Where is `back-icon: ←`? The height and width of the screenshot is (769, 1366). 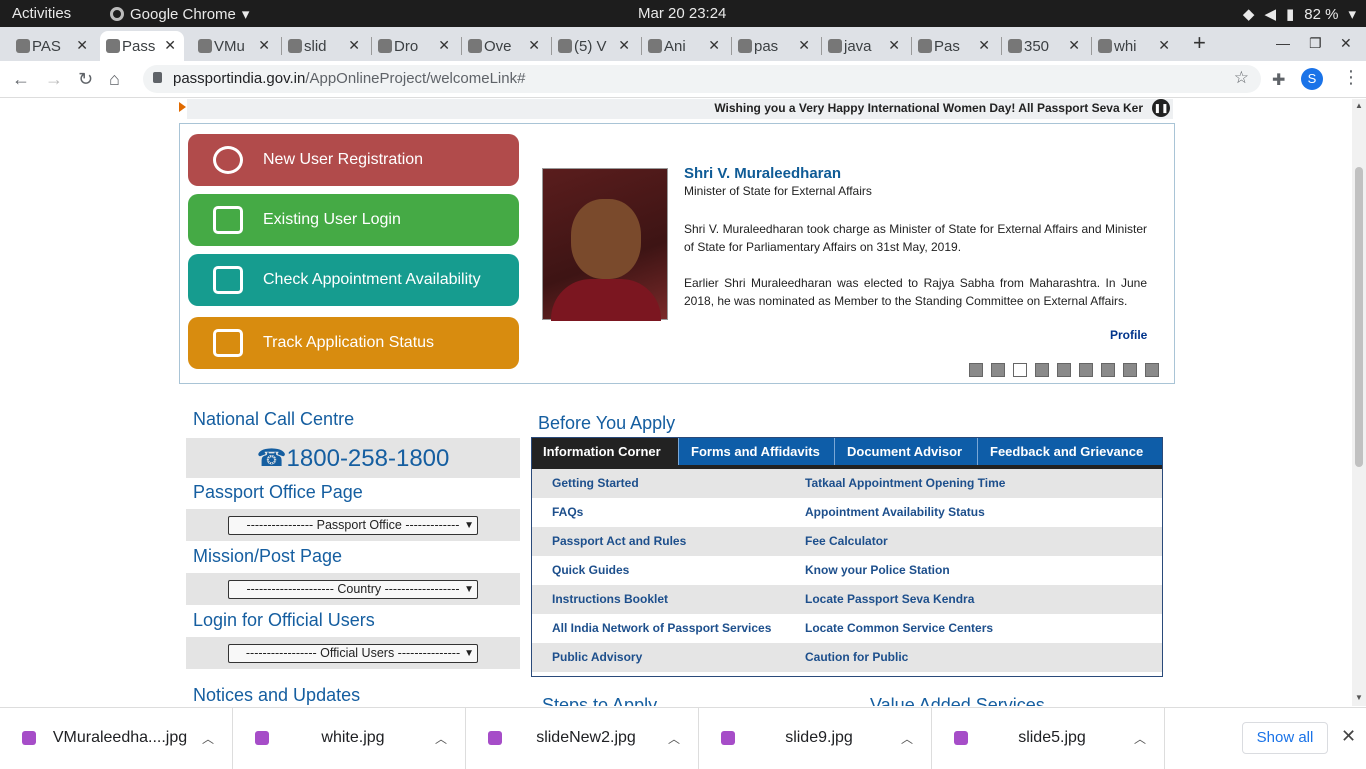
back-icon: ← is located at coordinates (21, 79).